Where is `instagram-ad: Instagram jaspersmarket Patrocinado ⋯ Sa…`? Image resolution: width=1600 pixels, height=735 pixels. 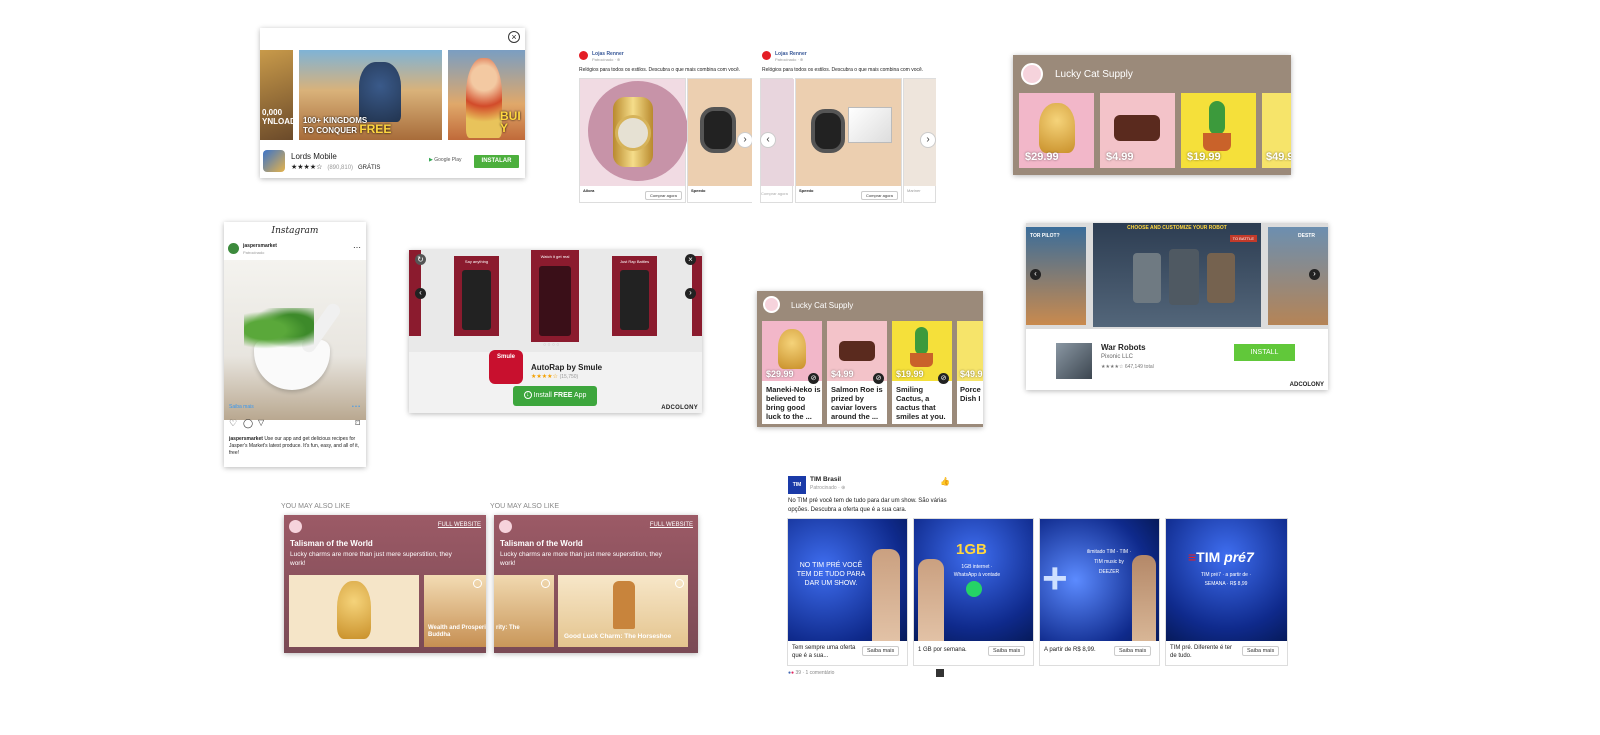
instagram-ad: Instagram jaspersmarket Patrocinado ⋯ Sa… is located at coordinates (295, 344).